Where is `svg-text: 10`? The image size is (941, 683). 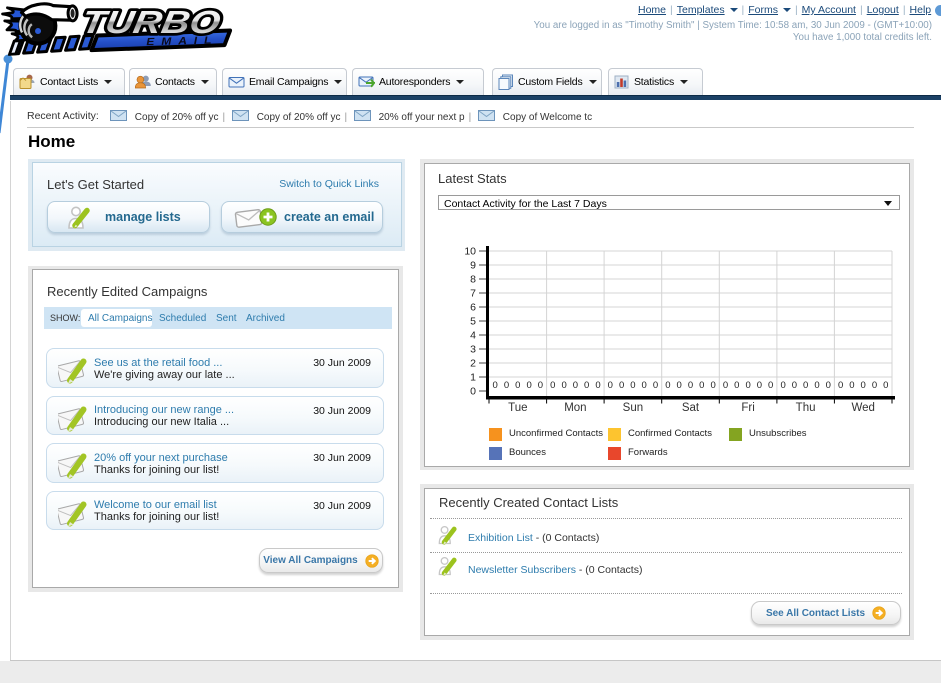 svg-text: 10 is located at coordinates (470, 252).